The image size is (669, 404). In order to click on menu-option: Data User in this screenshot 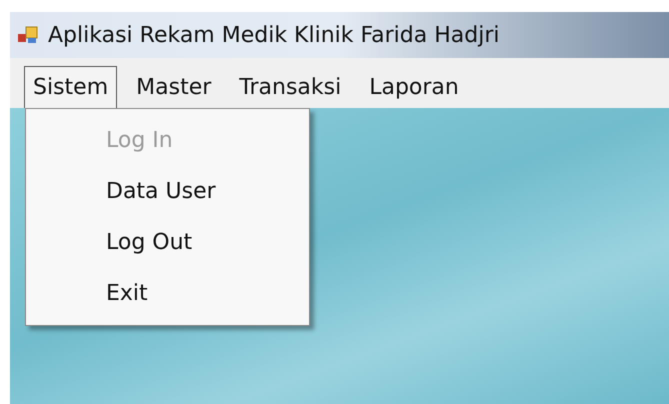, I will do `click(161, 191)`.